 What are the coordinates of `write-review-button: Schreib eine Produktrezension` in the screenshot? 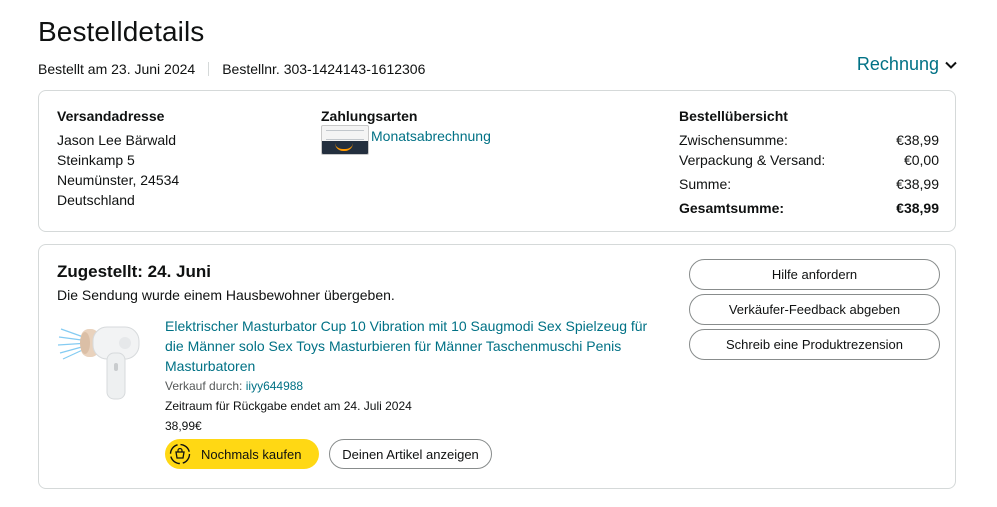 It's located at (814, 344).